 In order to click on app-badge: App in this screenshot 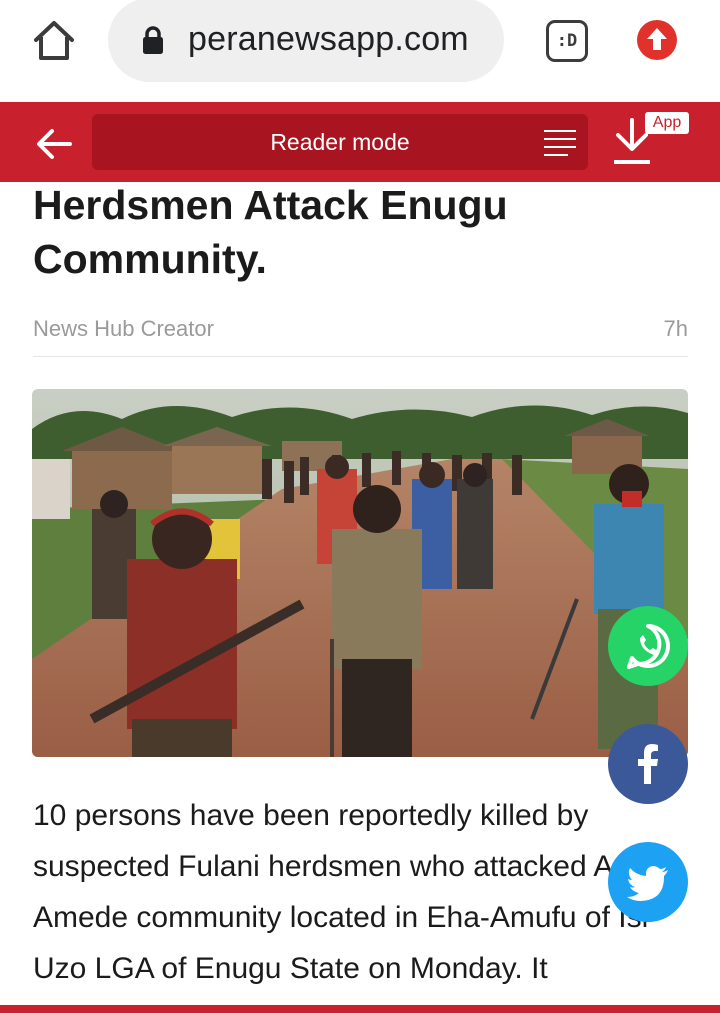, I will do `click(667, 123)`.